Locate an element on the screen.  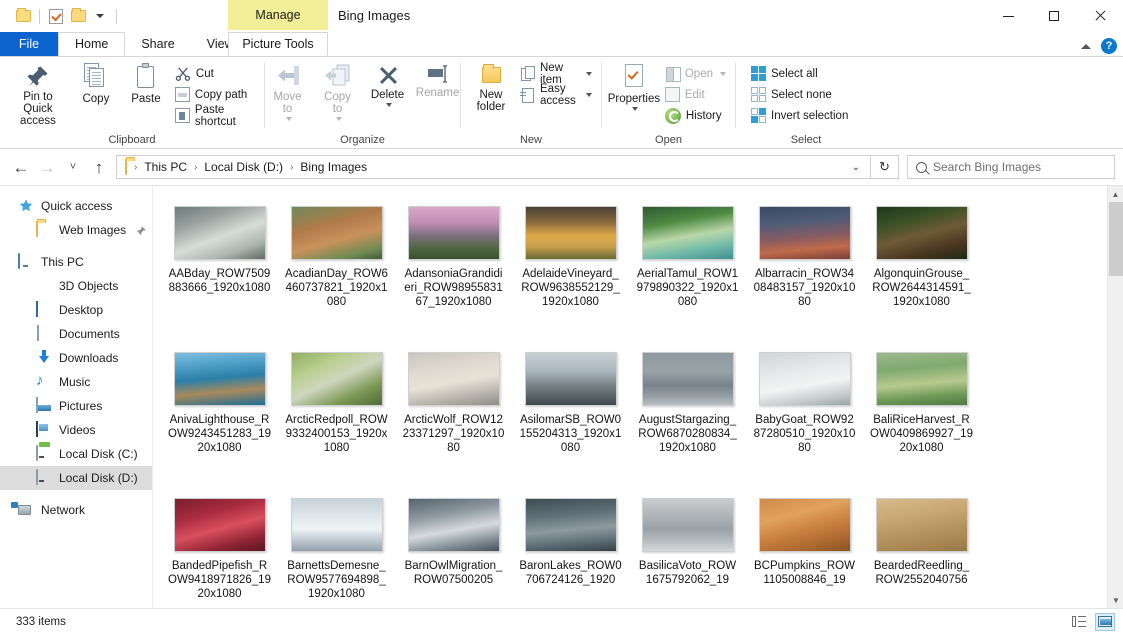
file-item: AcadianDay_ROW6460737821_1920x1080 is located at coordinates (336, 271).